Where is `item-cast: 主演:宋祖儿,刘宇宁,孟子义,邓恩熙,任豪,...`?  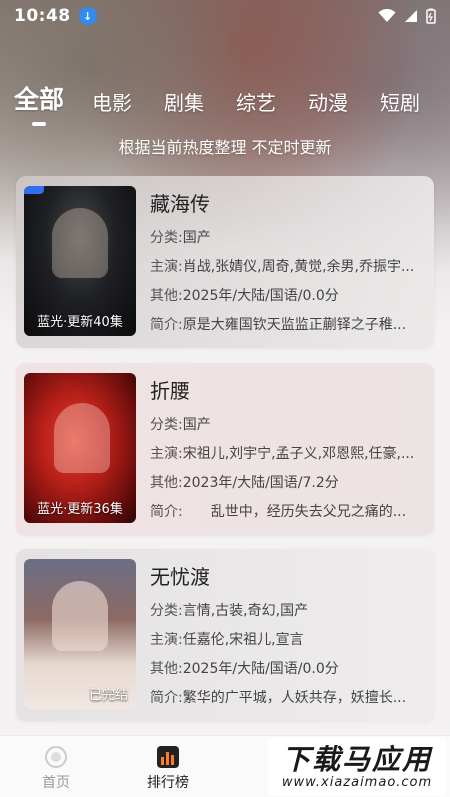
item-cast: 主演:宋祖儿,刘宇宁,孟子义,邓恩熙,任豪,... is located at coordinates (288, 453).